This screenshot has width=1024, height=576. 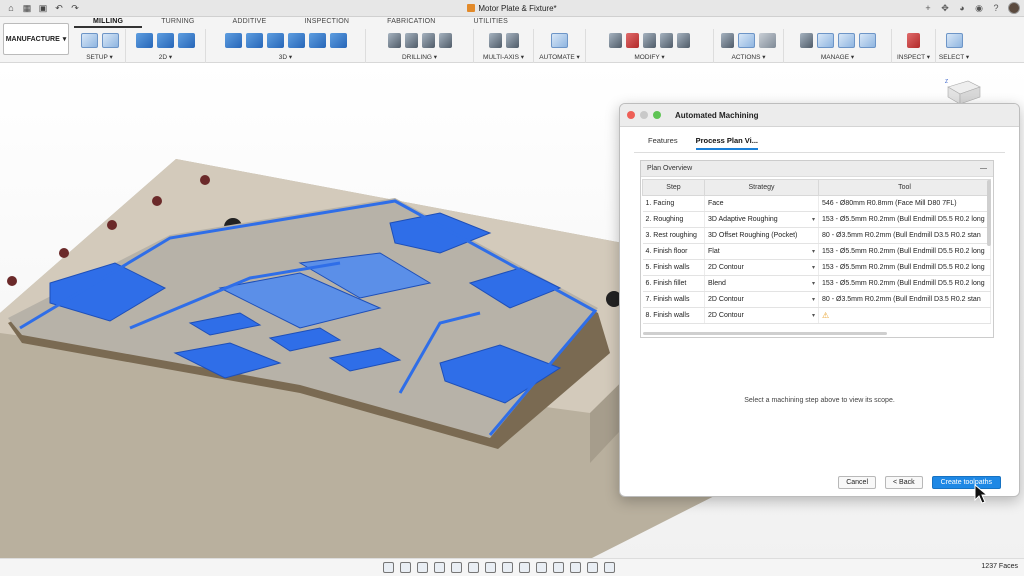 What do you see at coordinates (490, 567) in the screenshot?
I see `grid-settings-icon` at bounding box center [490, 567].